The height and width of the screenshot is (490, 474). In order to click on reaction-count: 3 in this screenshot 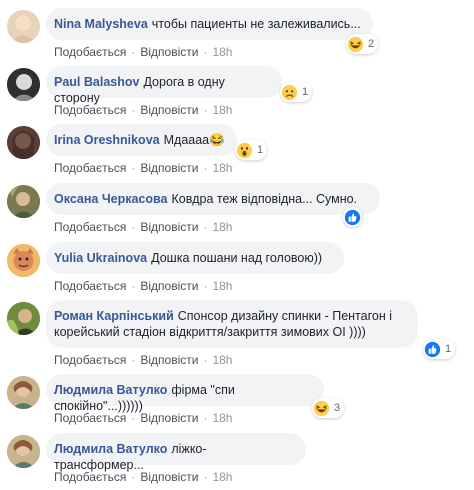, I will do `click(337, 408)`.